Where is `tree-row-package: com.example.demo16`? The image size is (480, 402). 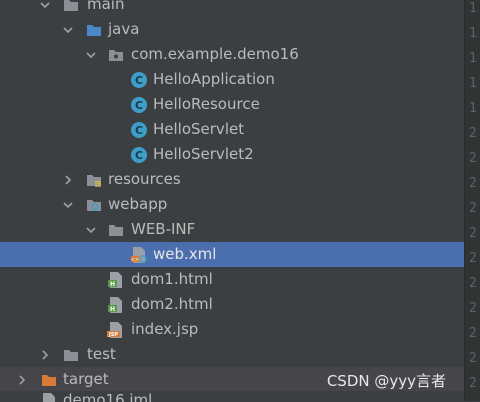 tree-row-package: com.example.demo16 is located at coordinates (232, 54).